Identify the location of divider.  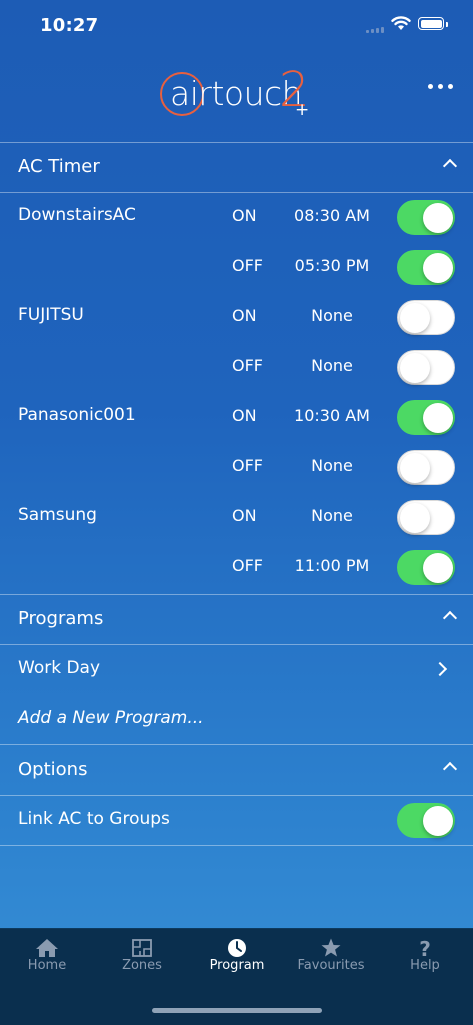
(236, 845).